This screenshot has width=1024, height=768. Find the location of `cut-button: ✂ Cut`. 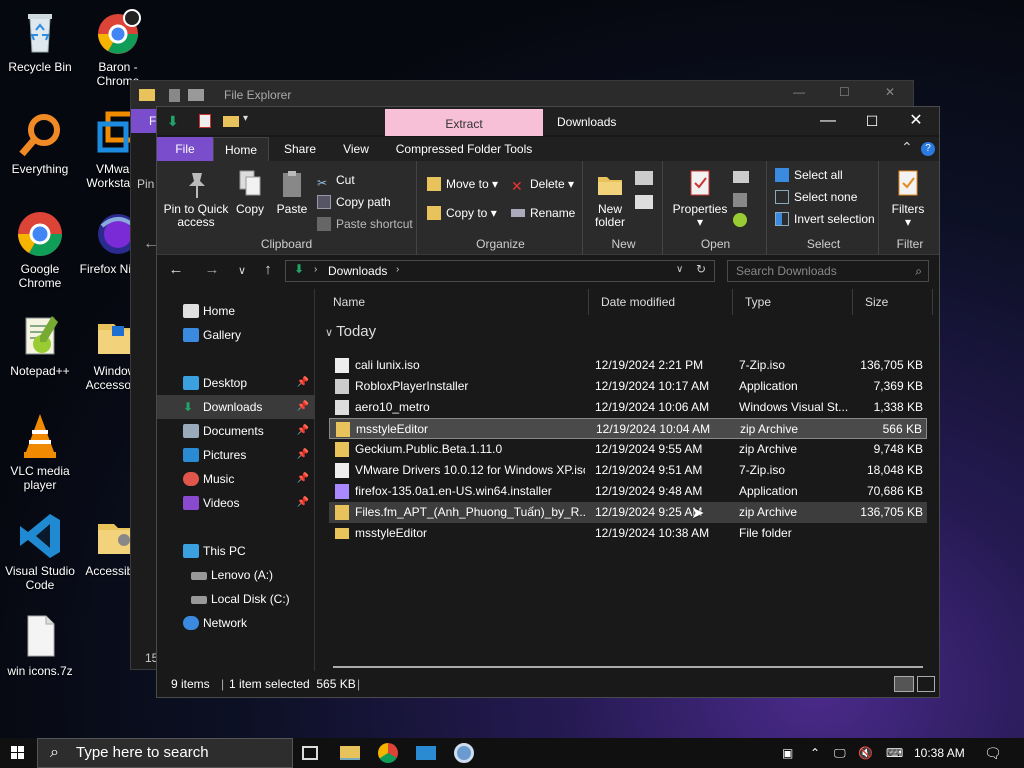

cut-button: ✂ Cut is located at coordinates (336, 180).